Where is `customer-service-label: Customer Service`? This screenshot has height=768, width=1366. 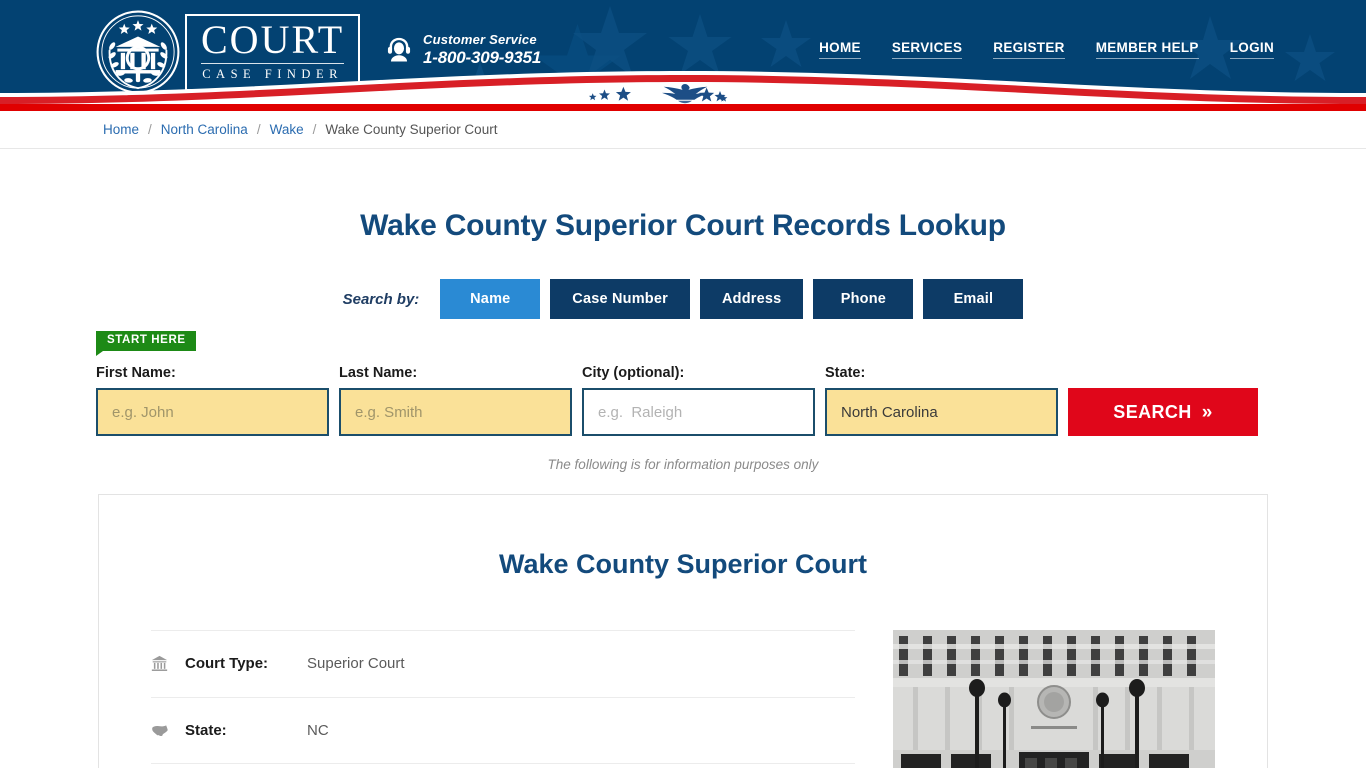 customer-service-label: Customer Service is located at coordinates (480, 39).